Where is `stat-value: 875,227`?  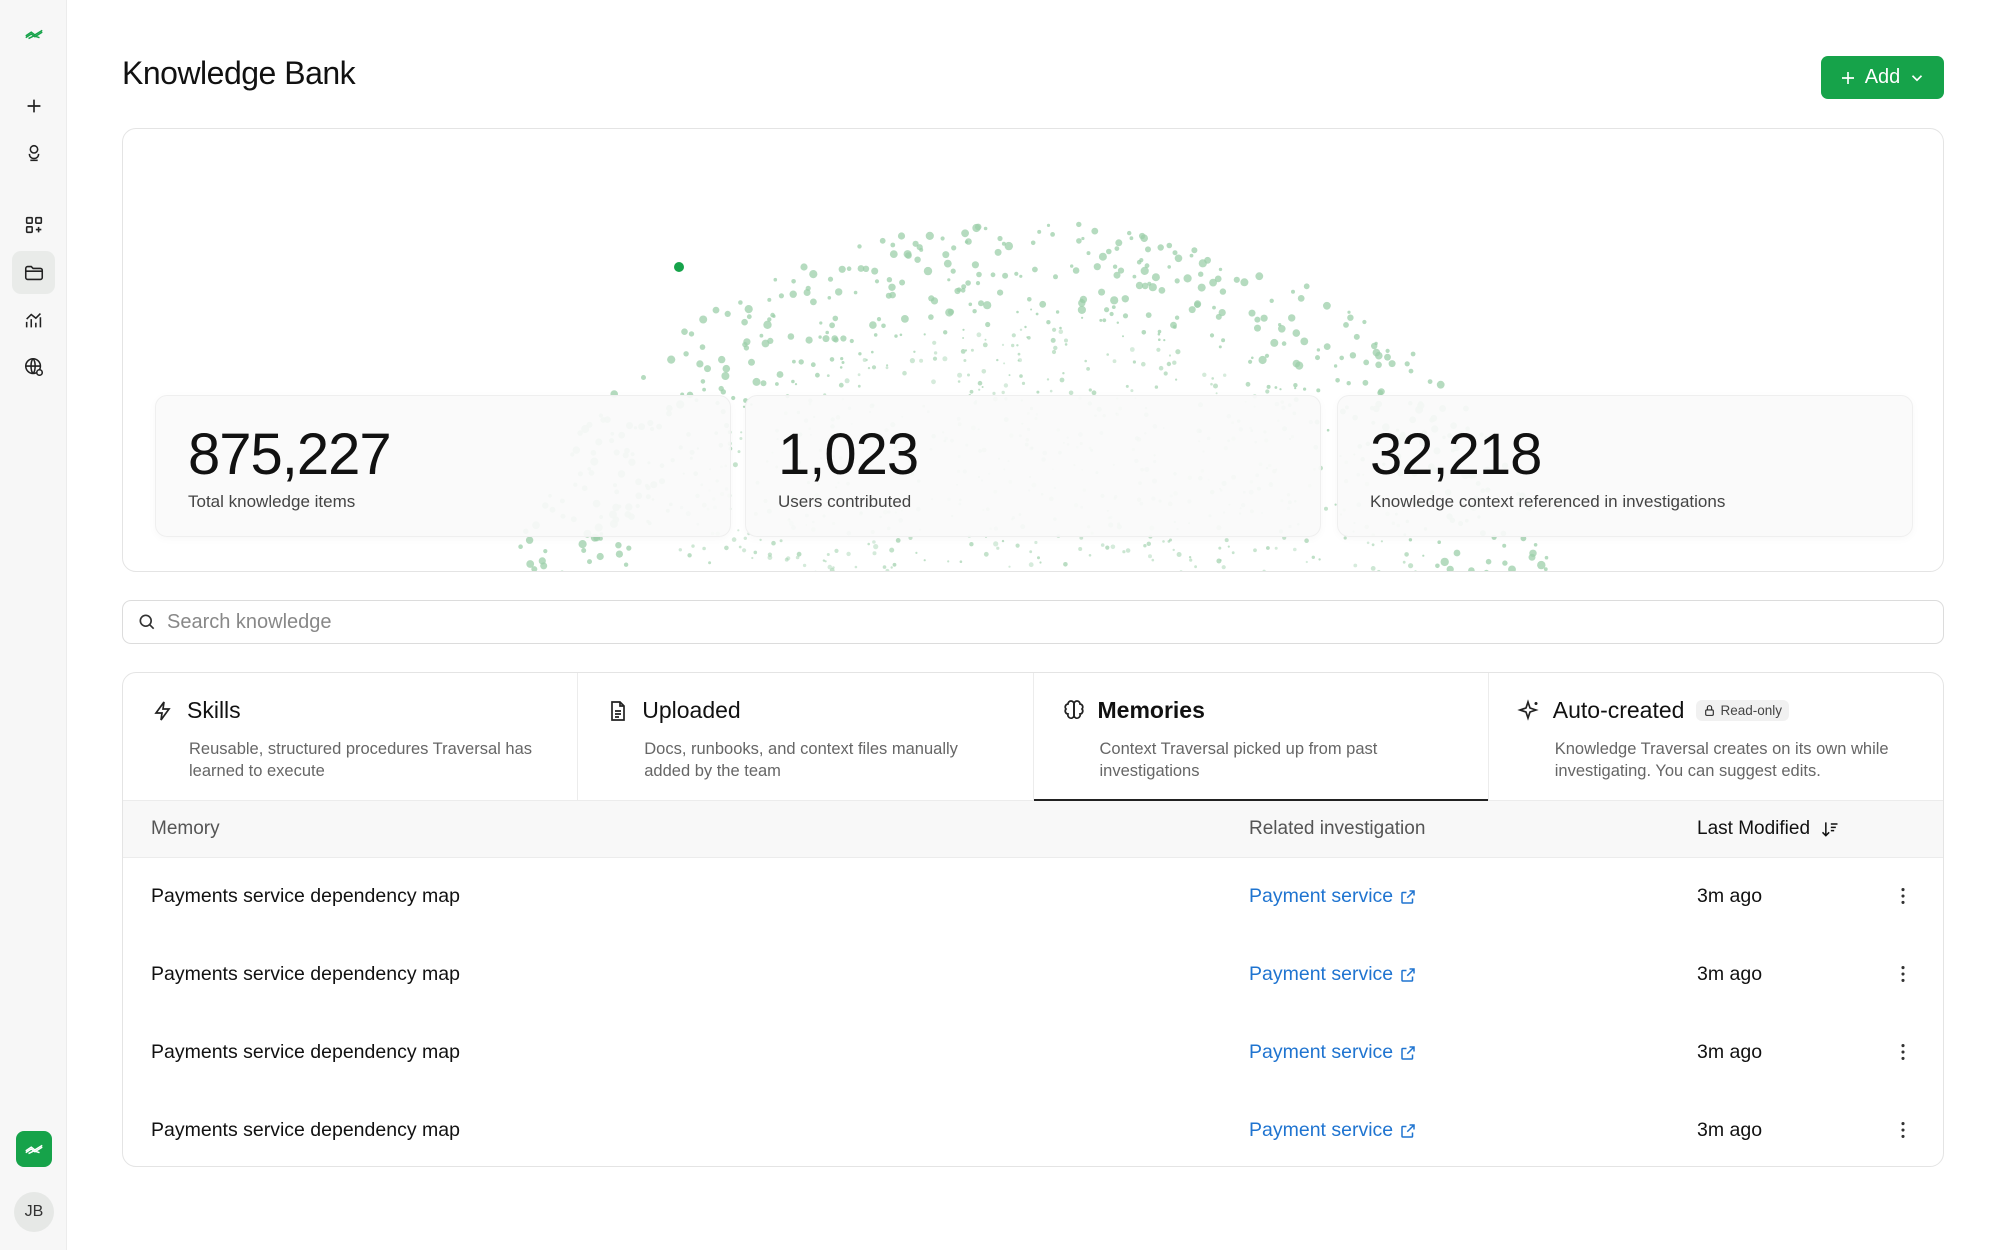 stat-value: 875,227 is located at coordinates (290, 454).